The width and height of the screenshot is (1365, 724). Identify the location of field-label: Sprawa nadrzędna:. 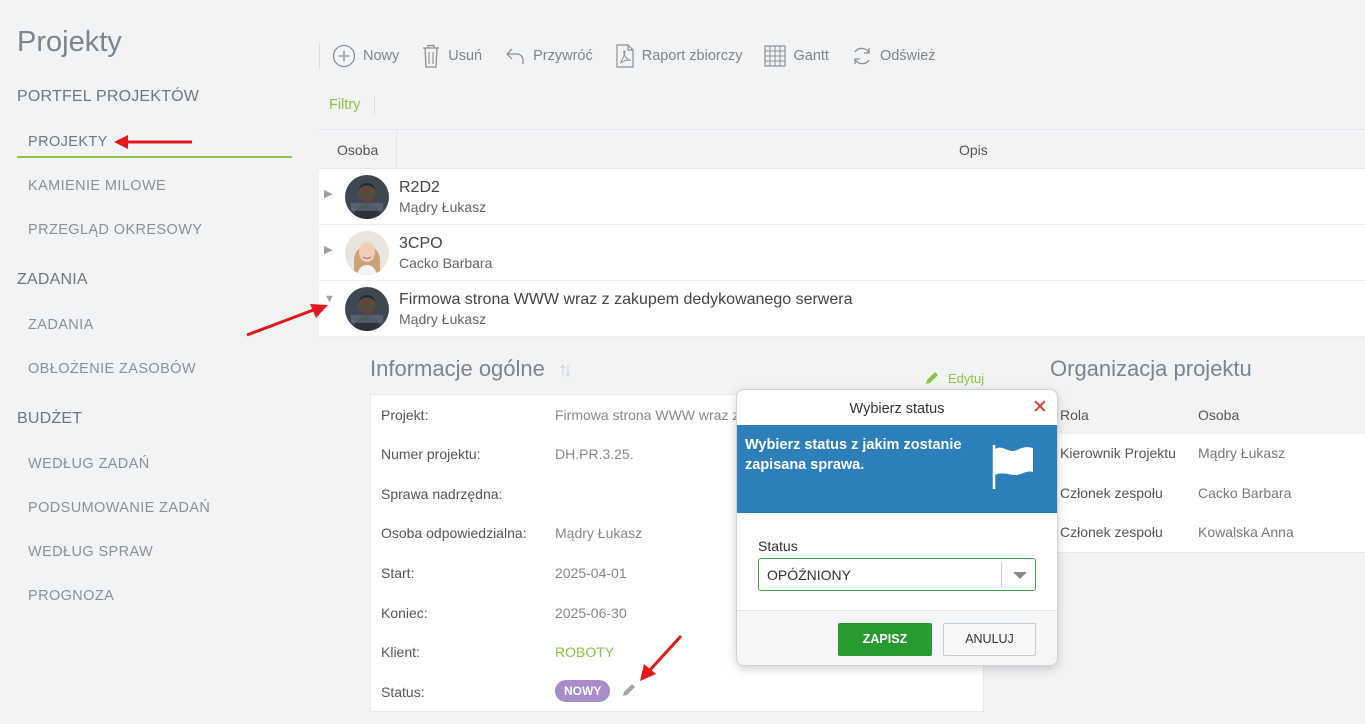
(442, 494).